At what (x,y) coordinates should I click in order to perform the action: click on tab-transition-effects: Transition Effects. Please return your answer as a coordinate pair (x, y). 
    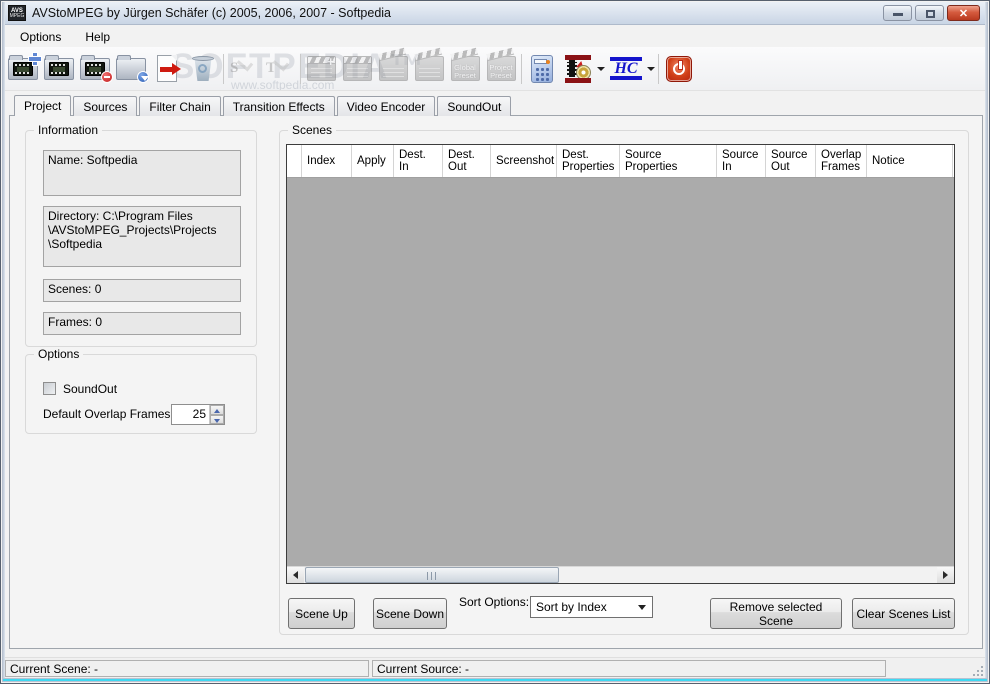
    Looking at the image, I should click on (278, 106).